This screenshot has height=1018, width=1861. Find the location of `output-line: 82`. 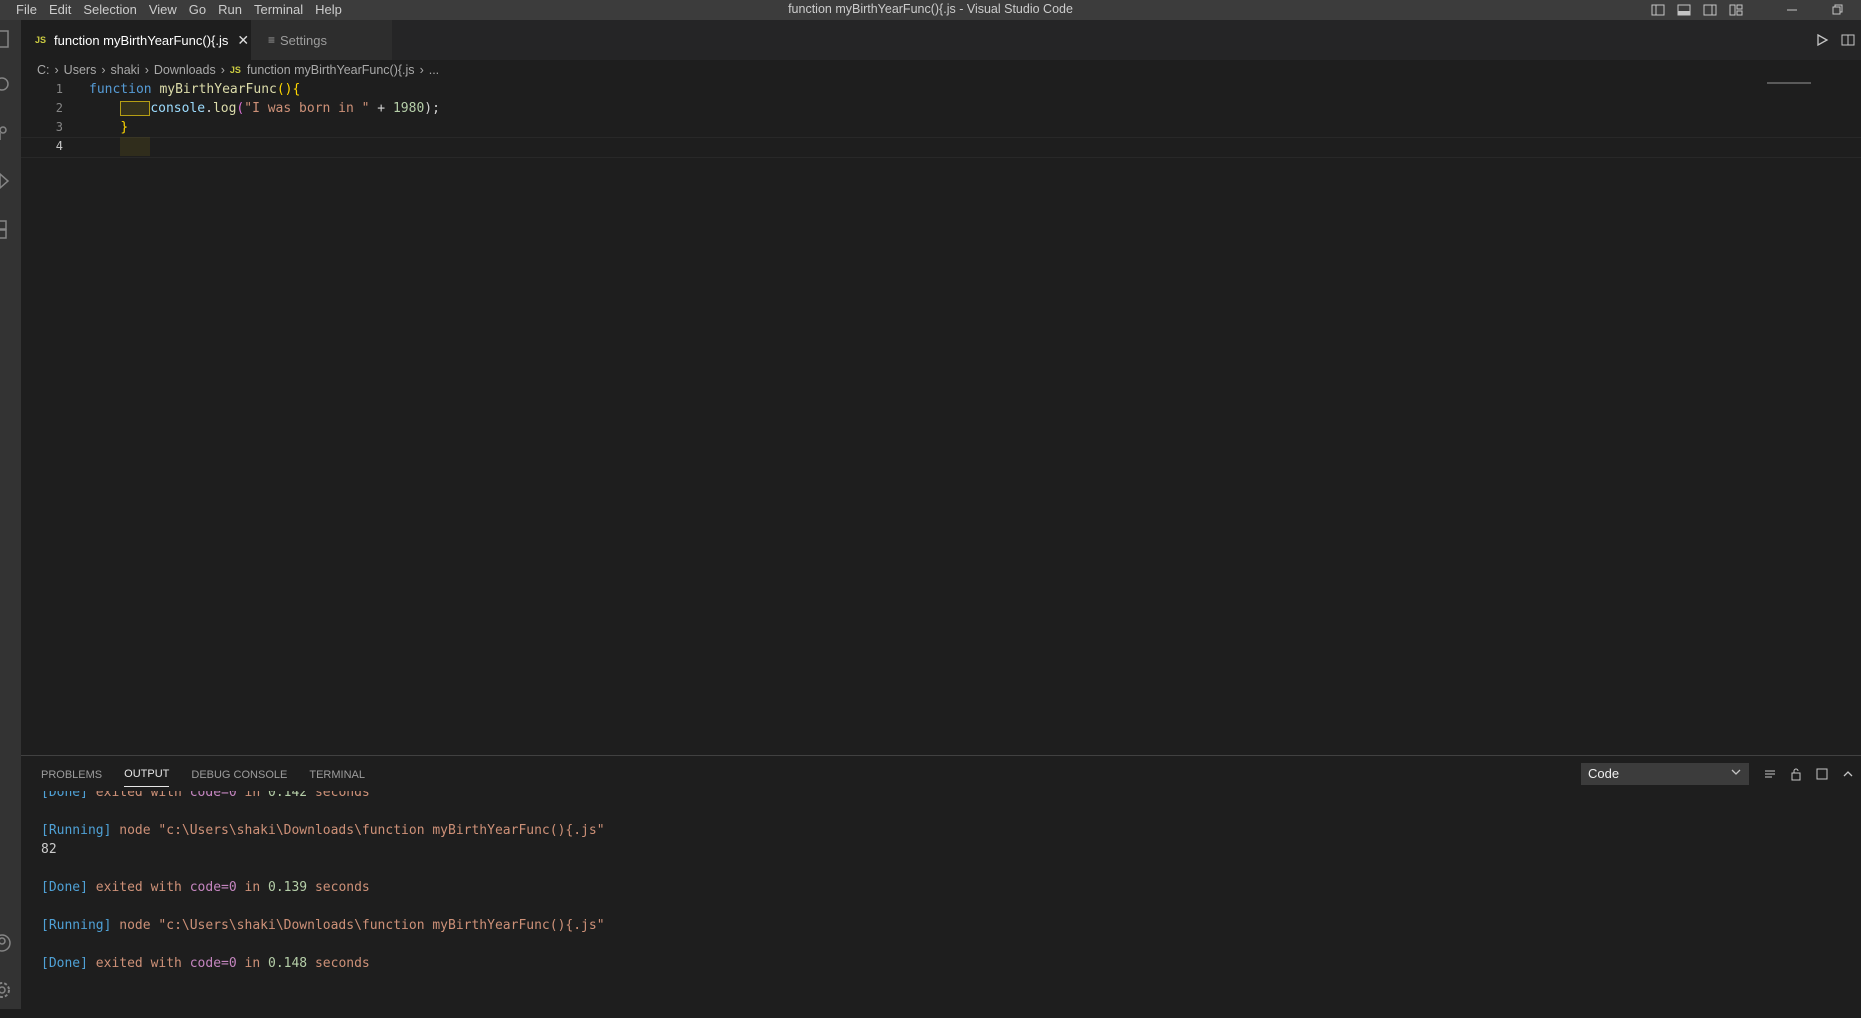

output-line: 82 is located at coordinates (49, 849).